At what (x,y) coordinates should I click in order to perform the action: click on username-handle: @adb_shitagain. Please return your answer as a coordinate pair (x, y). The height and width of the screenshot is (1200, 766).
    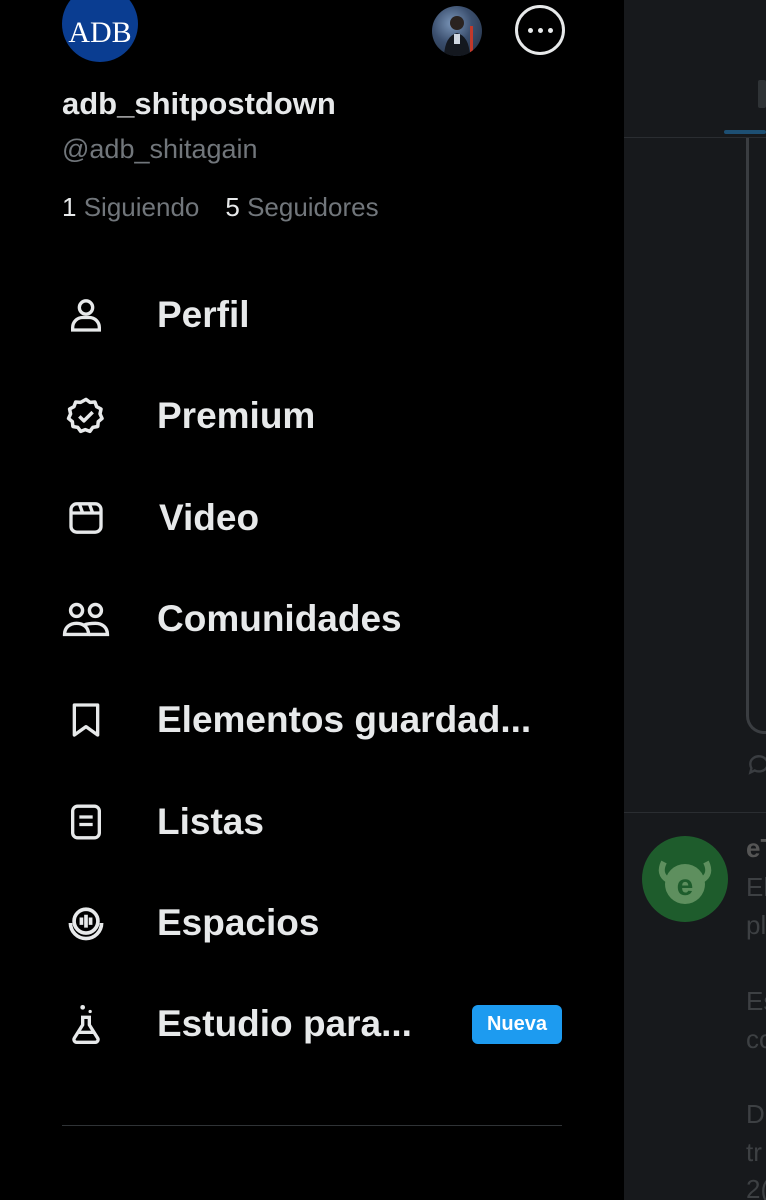
    Looking at the image, I should click on (160, 149).